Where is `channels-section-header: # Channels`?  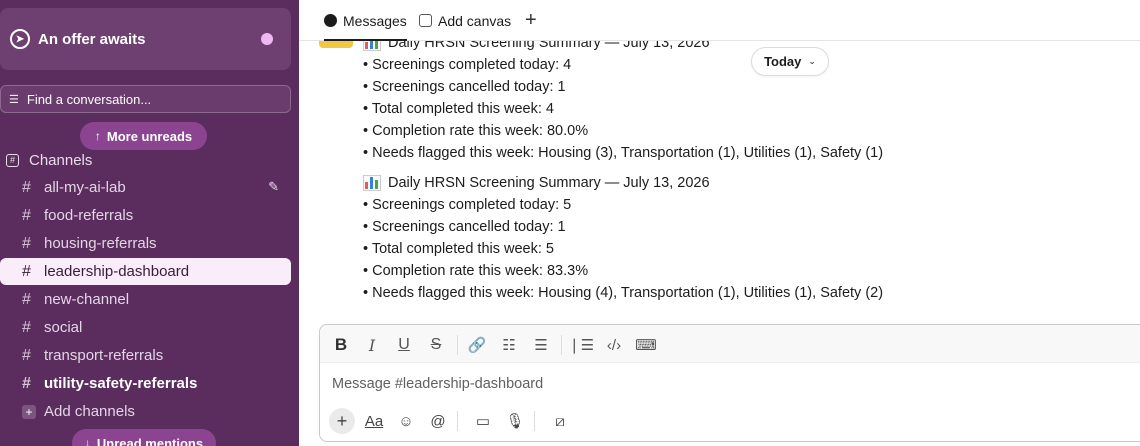 channels-section-header: # Channels is located at coordinates (49, 160).